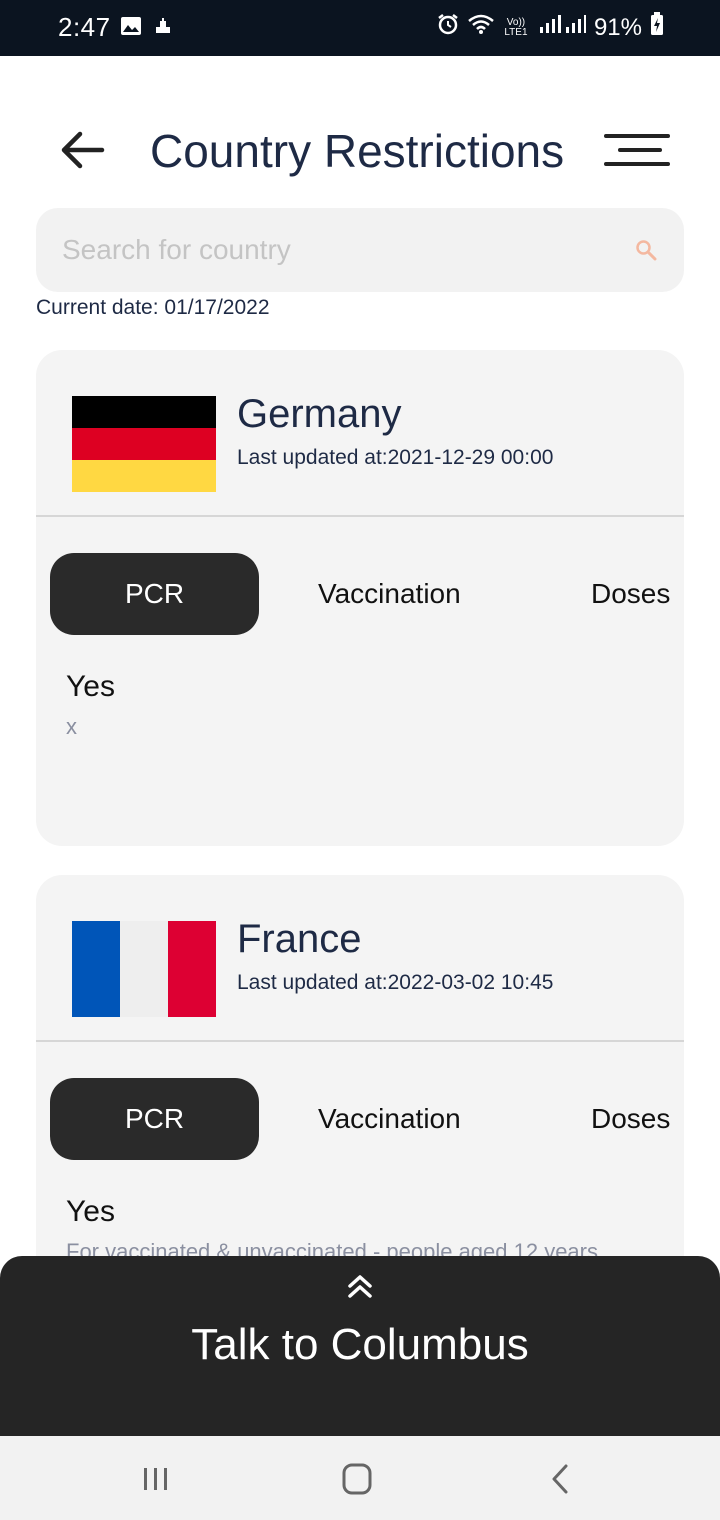 The image size is (720, 1520). Describe the element at coordinates (481, 27) in the screenshot. I see `wifi-icon` at that location.